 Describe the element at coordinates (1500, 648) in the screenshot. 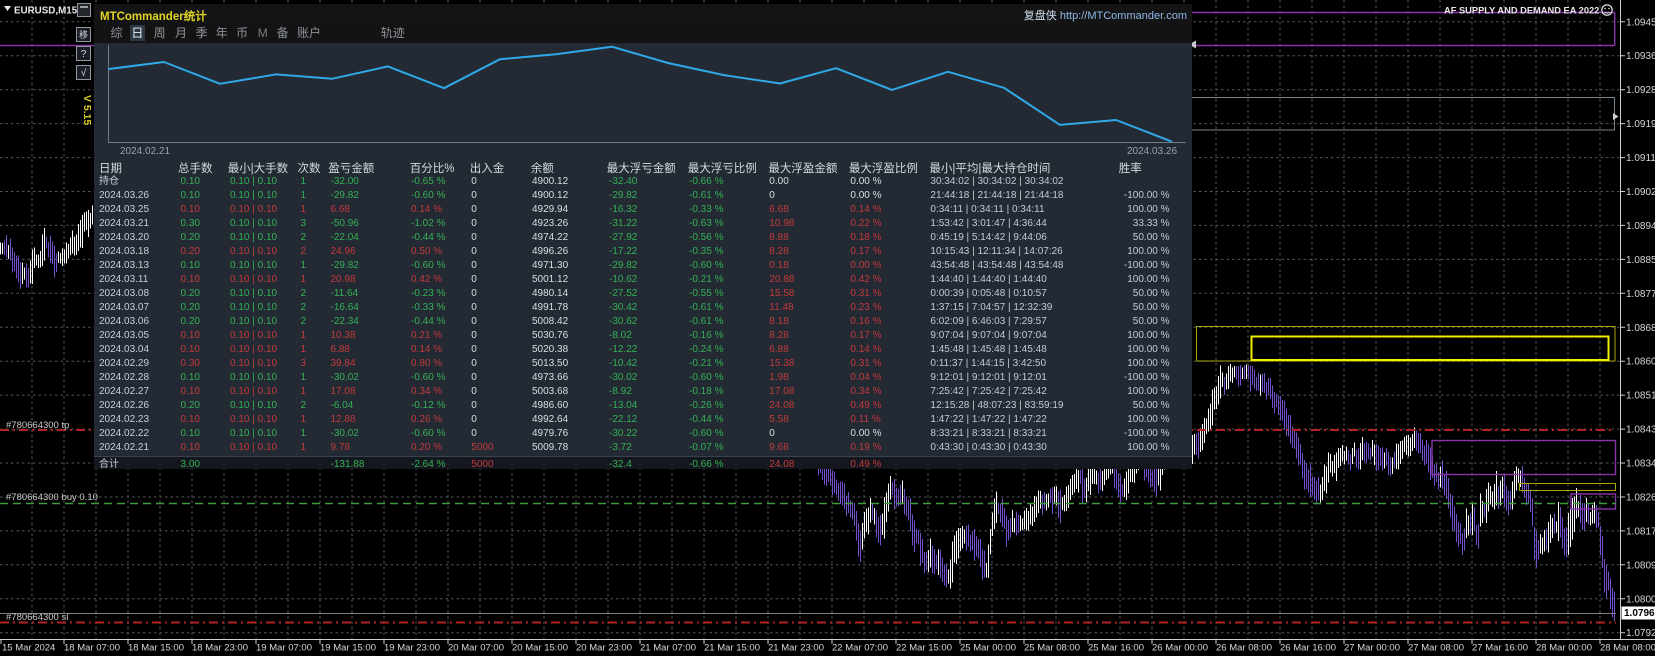

I see `svg-text: 27 Mar 16:00` at that location.